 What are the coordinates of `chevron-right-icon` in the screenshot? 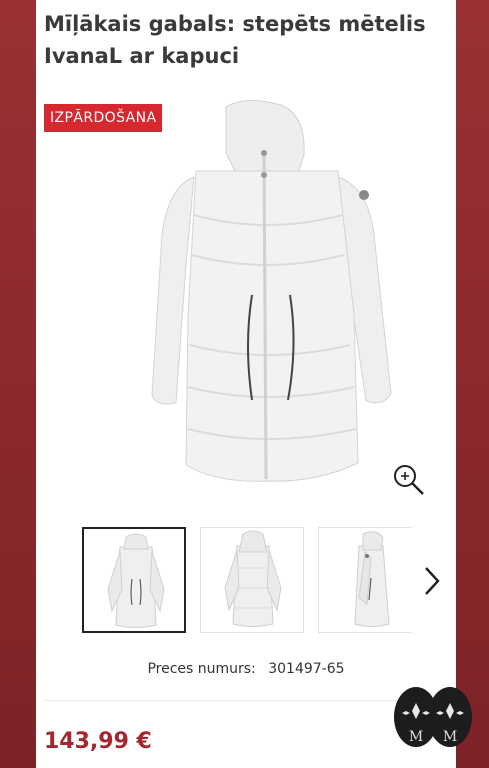 It's located at (432, 581).